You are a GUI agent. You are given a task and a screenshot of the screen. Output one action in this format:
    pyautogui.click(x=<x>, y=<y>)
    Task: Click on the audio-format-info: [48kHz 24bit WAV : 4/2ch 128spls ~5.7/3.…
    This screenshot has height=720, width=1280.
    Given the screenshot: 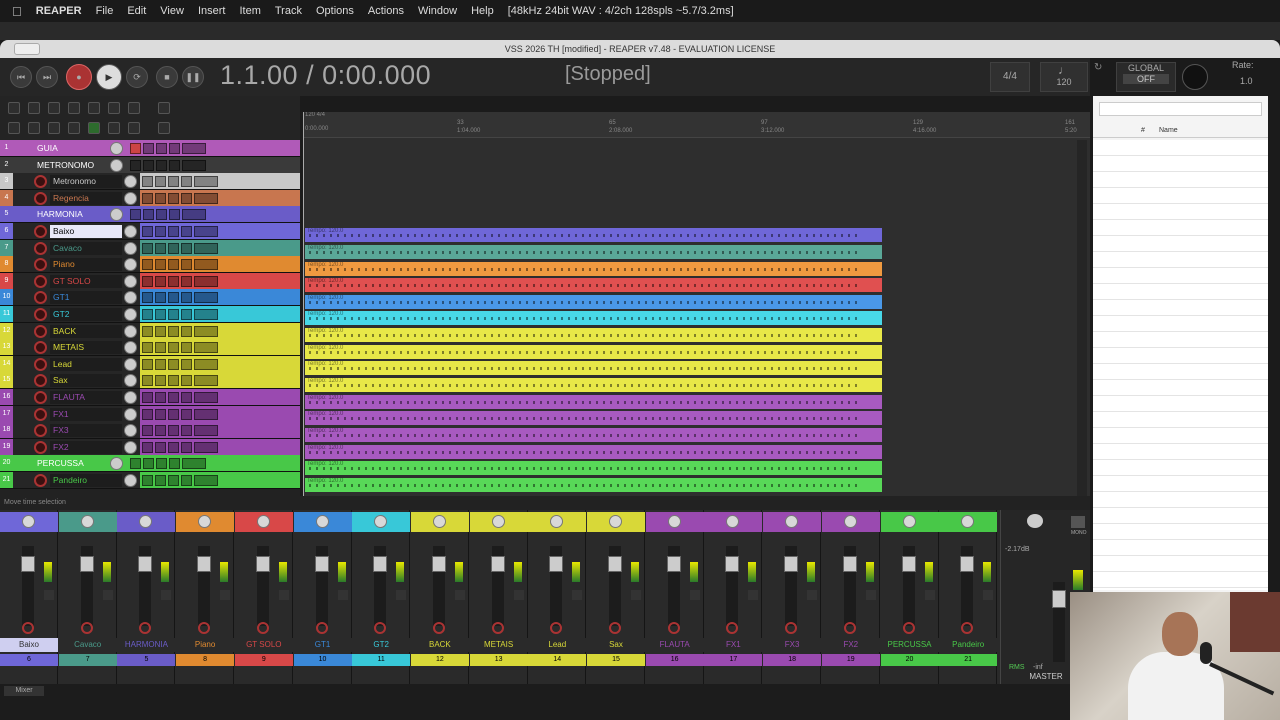 What is the action you would take?
    pyautogui.click(x=621, y=11)
    